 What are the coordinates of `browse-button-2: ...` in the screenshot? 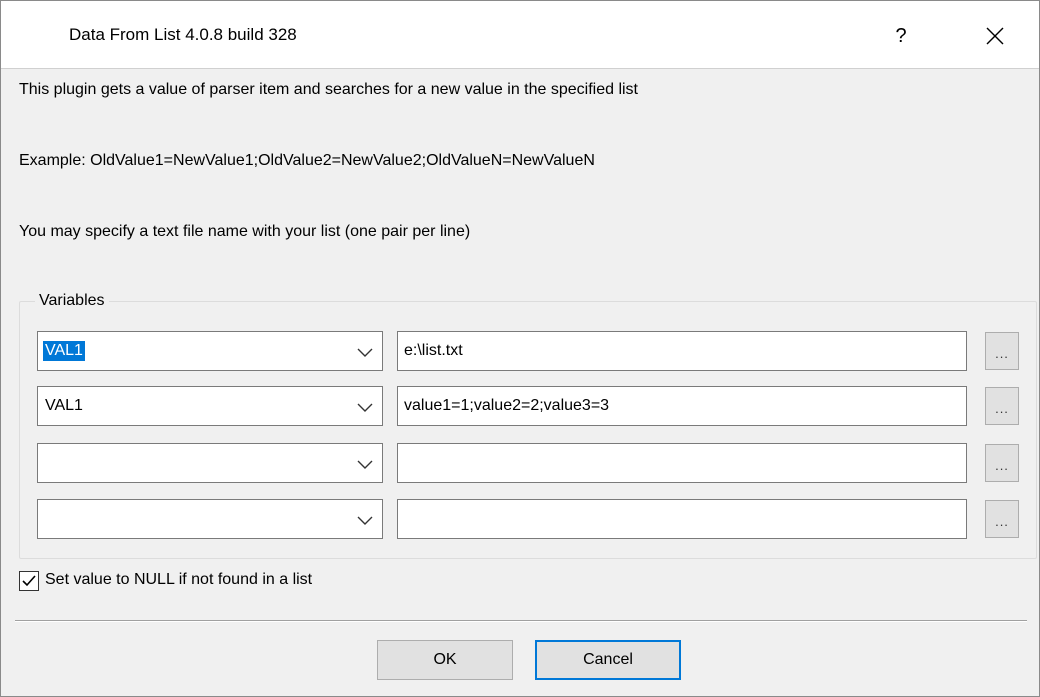 It's located at (1002, 406).